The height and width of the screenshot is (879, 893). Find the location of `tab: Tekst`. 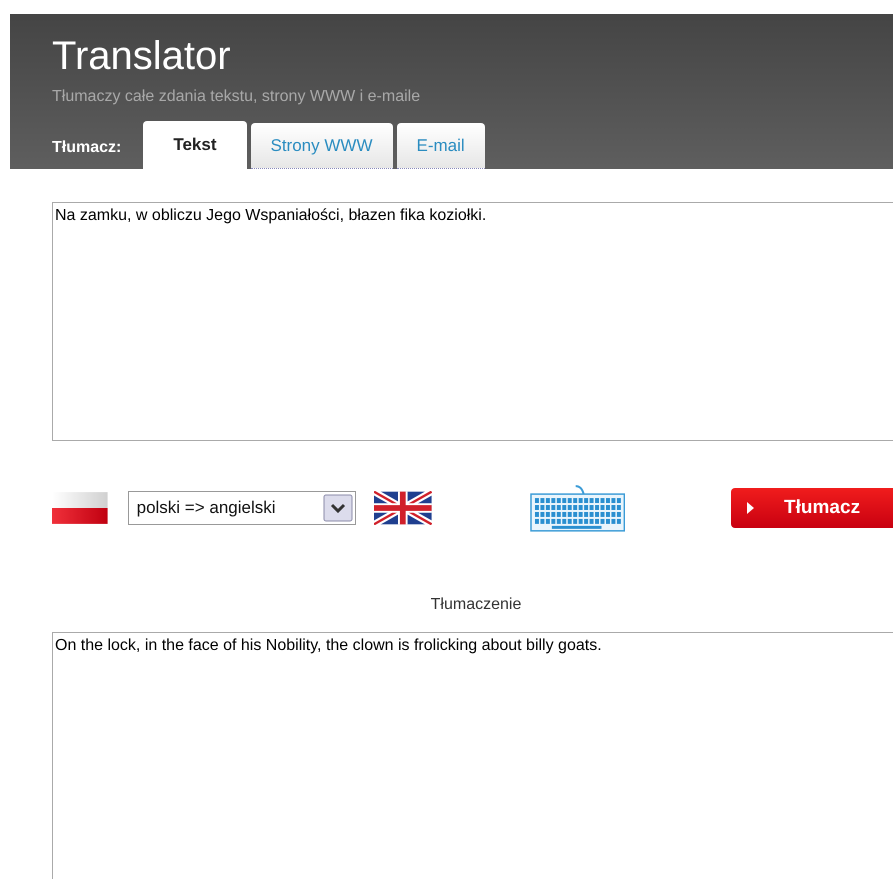

tab: Tekst is located at coordinates (194, 145).